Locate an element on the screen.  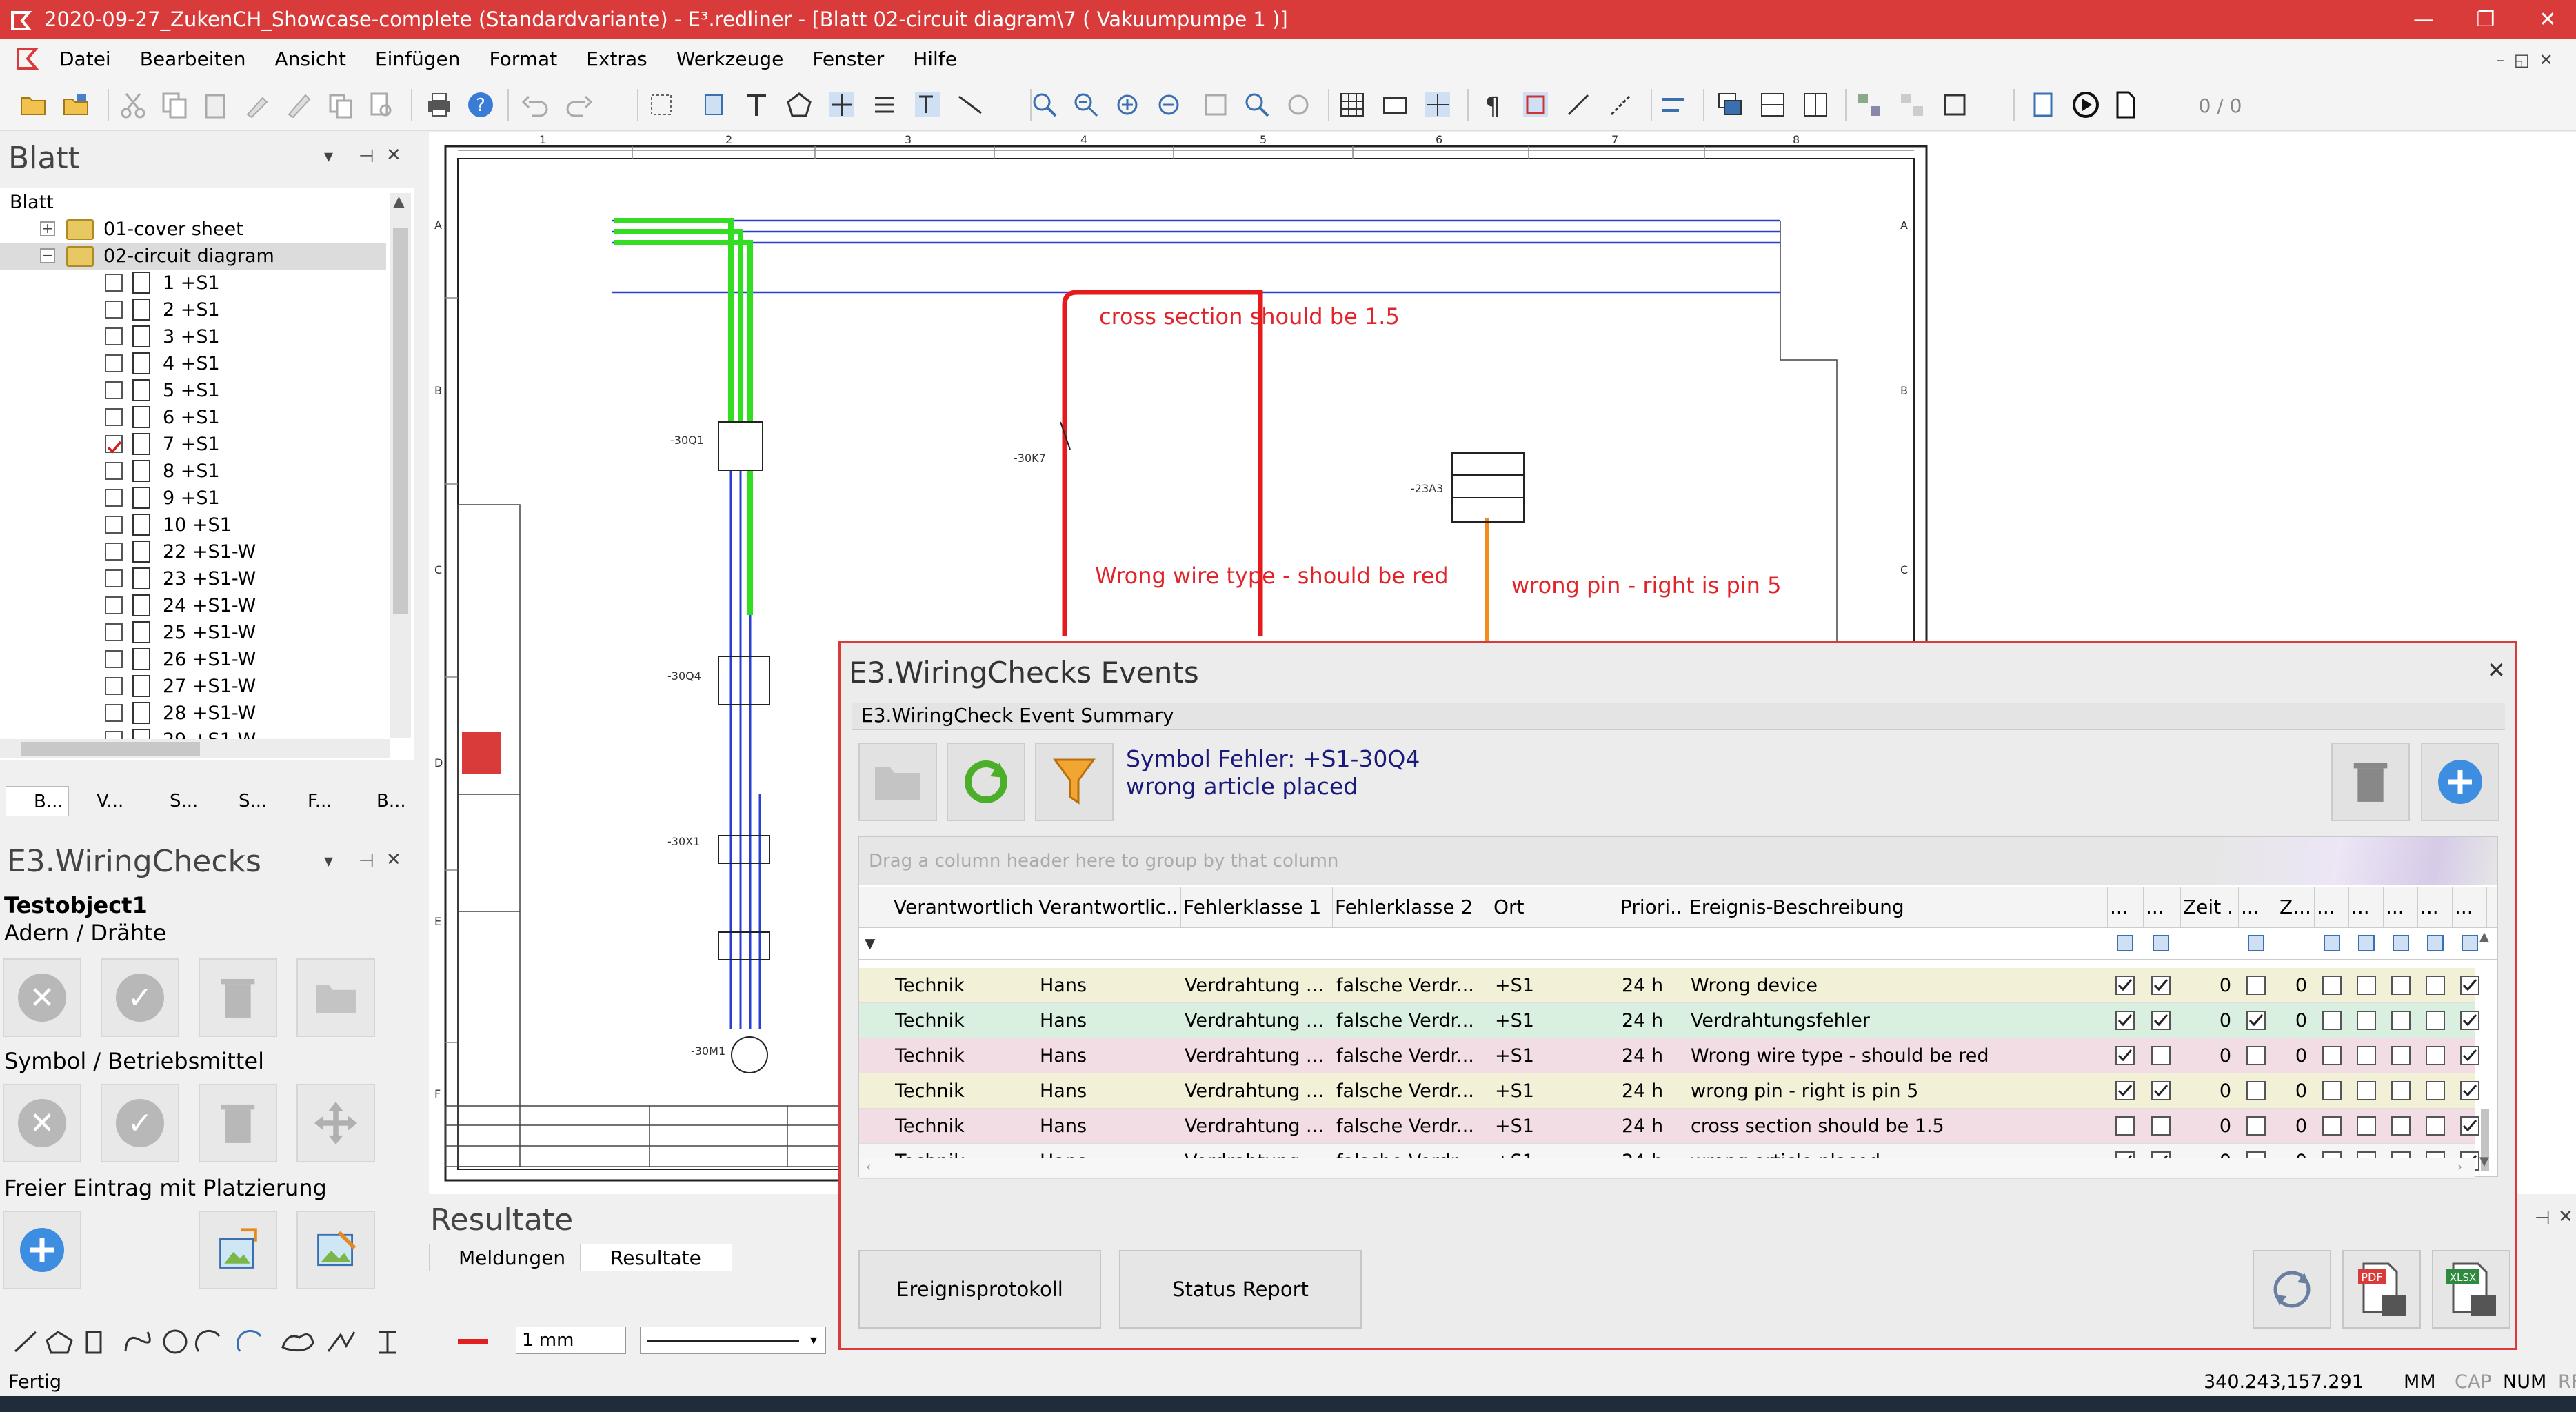
panel-close-icon: ✕ is located at coordinates (393, 860).